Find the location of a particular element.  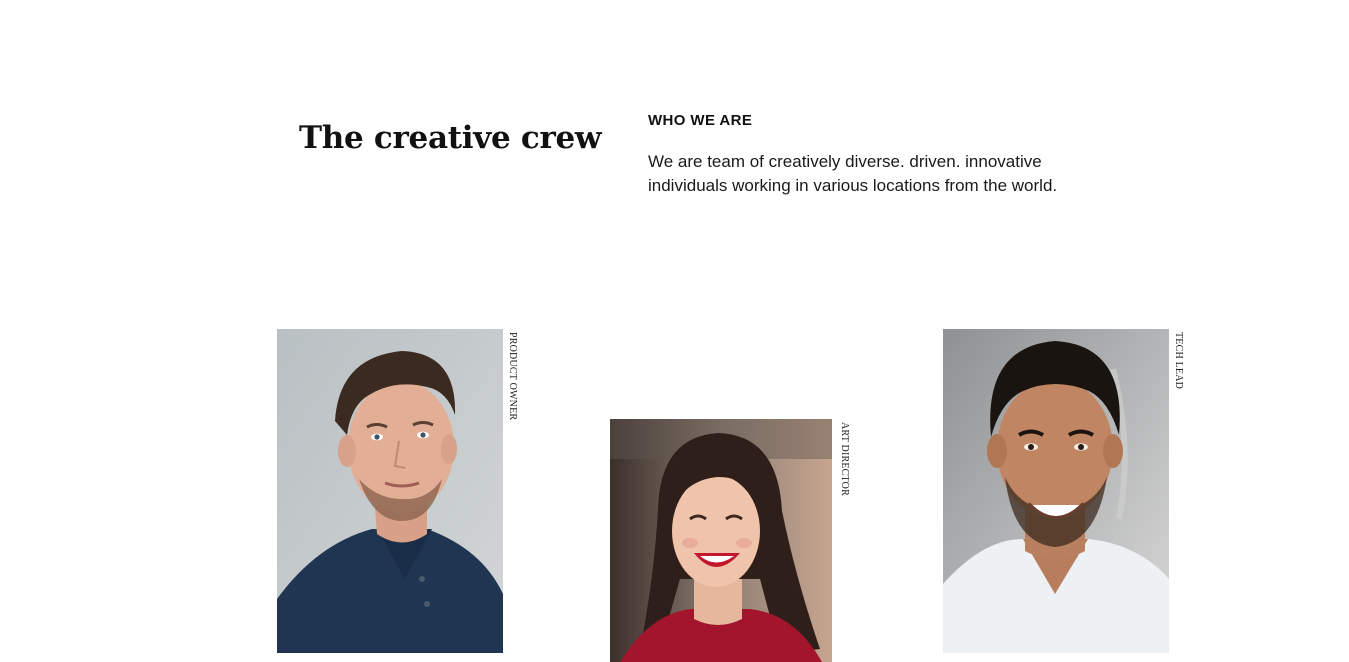

team-card-product-owner: PRODUCT OWNER is located at coordinates (399, 491).